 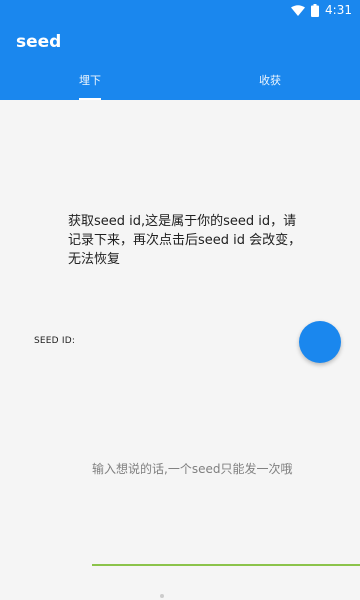 I want to click on status-icons: 4:31, so click(x=321, y=10).